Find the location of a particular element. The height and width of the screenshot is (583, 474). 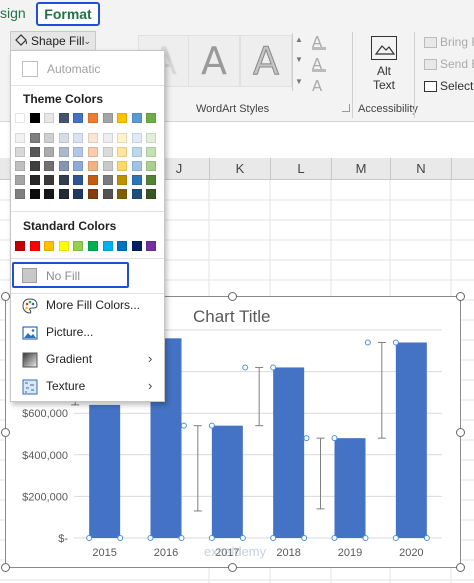

y-axis-tick-label: $600,000 is located at coordinates (45, 414).